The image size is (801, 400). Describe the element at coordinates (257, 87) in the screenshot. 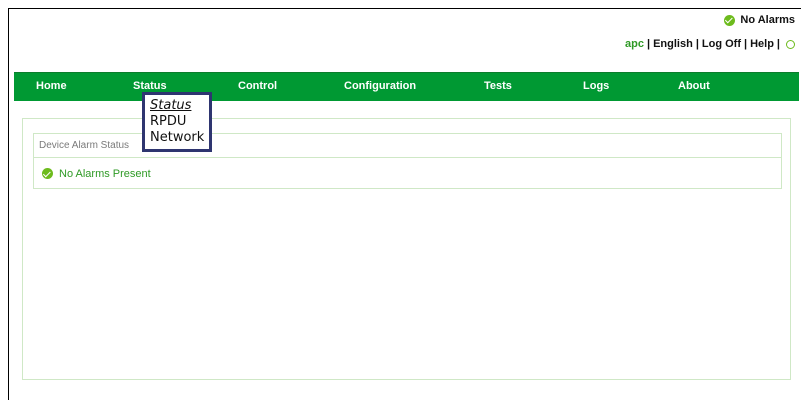

I see `nav-control: Control` at that location.